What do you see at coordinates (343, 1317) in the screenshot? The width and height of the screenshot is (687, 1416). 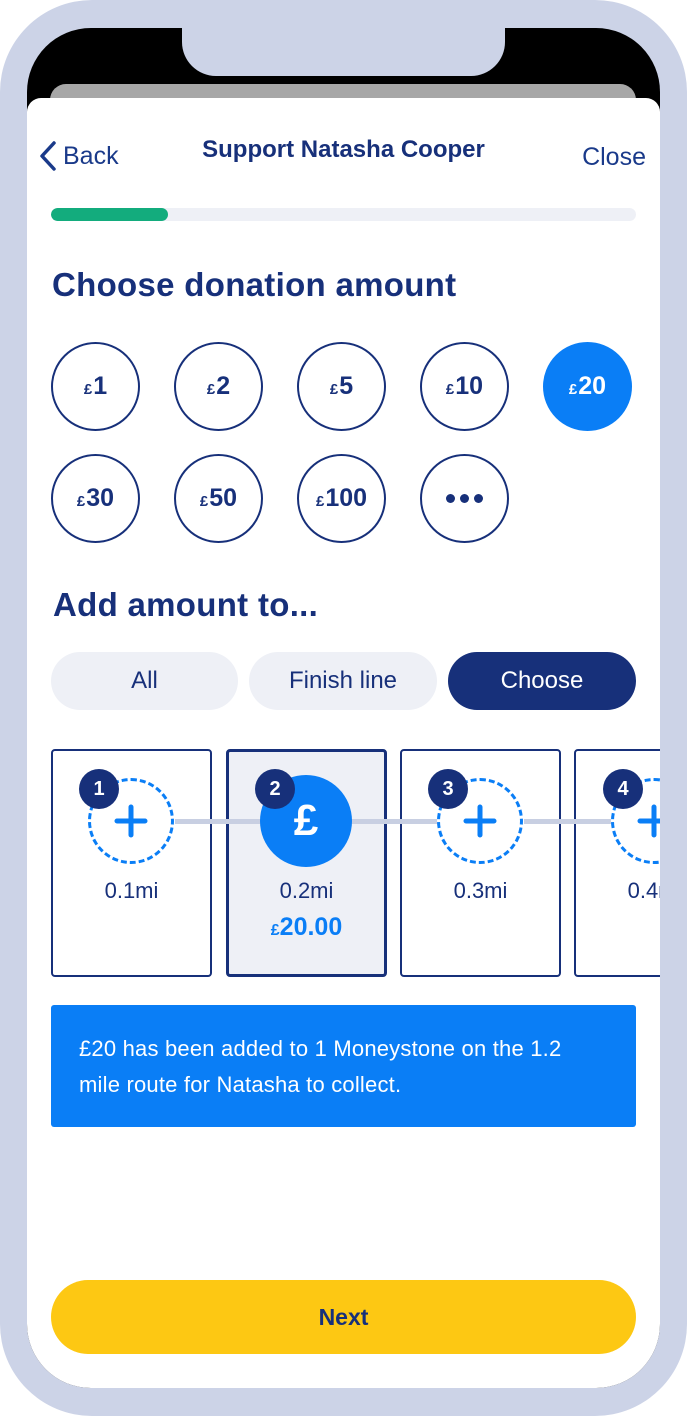 I see `next-button: Next` at bounding box center [343, 1317].